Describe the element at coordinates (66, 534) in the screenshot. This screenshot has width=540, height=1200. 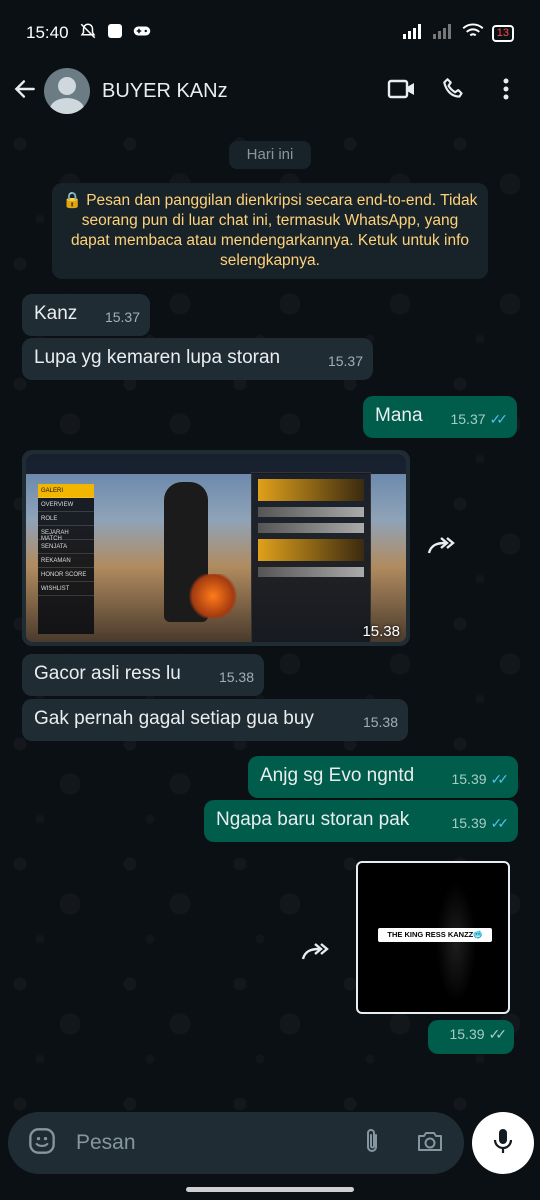
I see `game-menu-item: SEJARAH MATCH` at that location.